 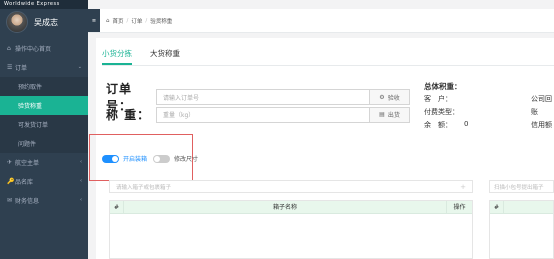 What do you see at coordinates (110, 158) in the screenshot?
I see `boxing-toggle` at bounding box center [110, 158].